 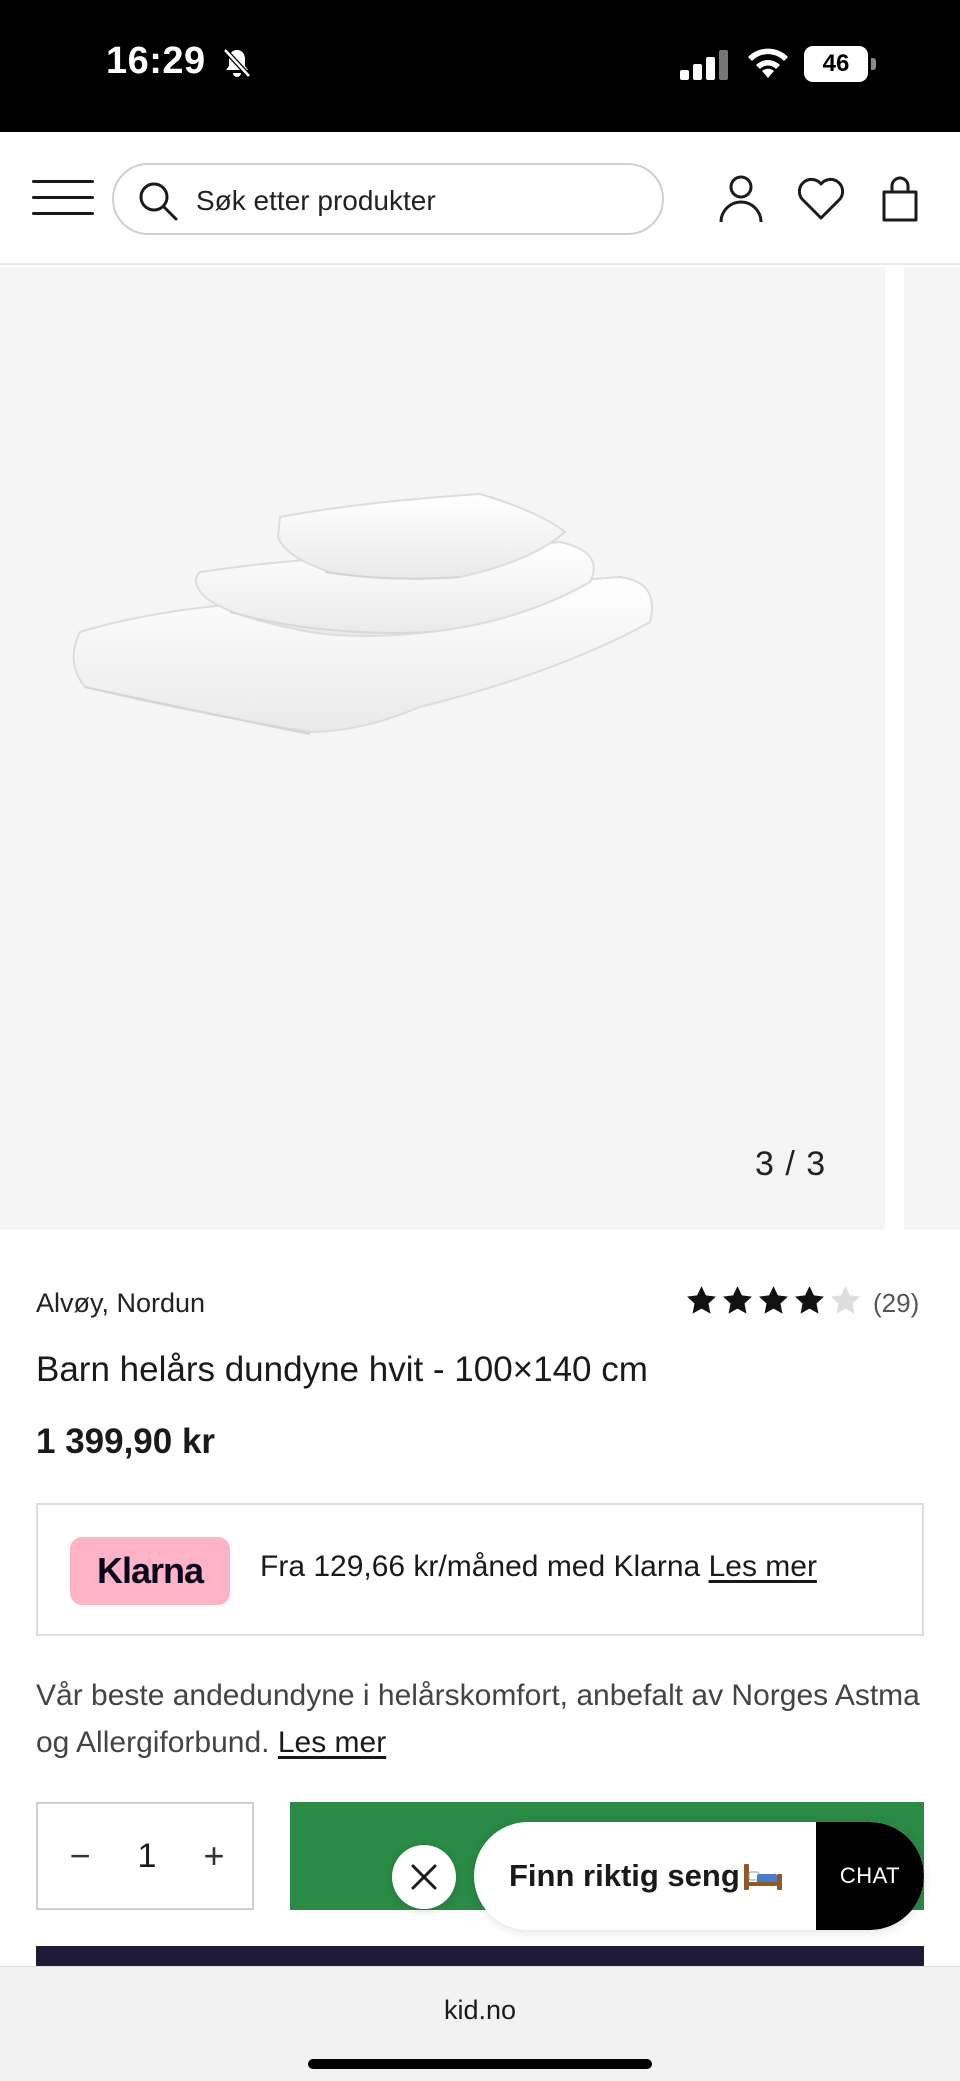 What do you see at coordinates (158, 201) in the screenshot?
I see `search-icon` at bounding box center [158, 201].